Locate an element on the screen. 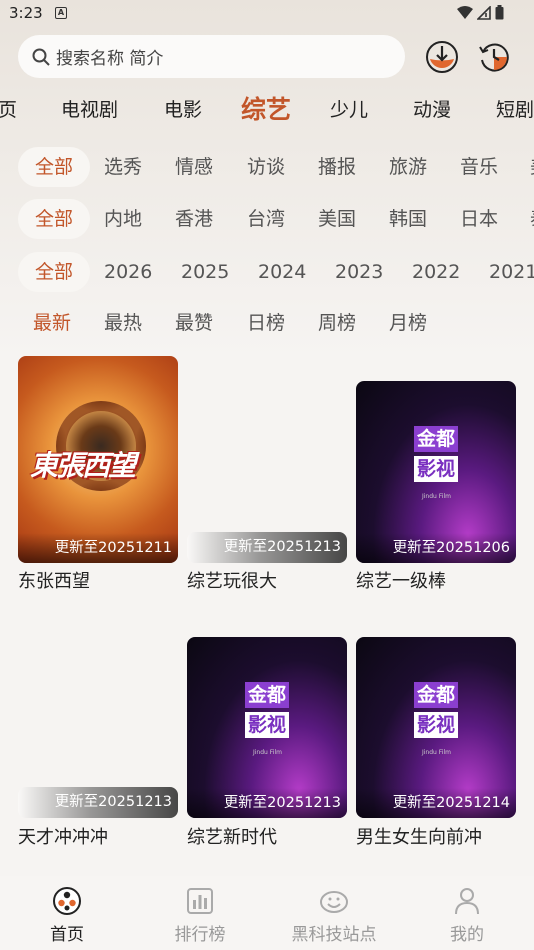  update-badge: 更新至20251214 is located at coordinates (436, 803).